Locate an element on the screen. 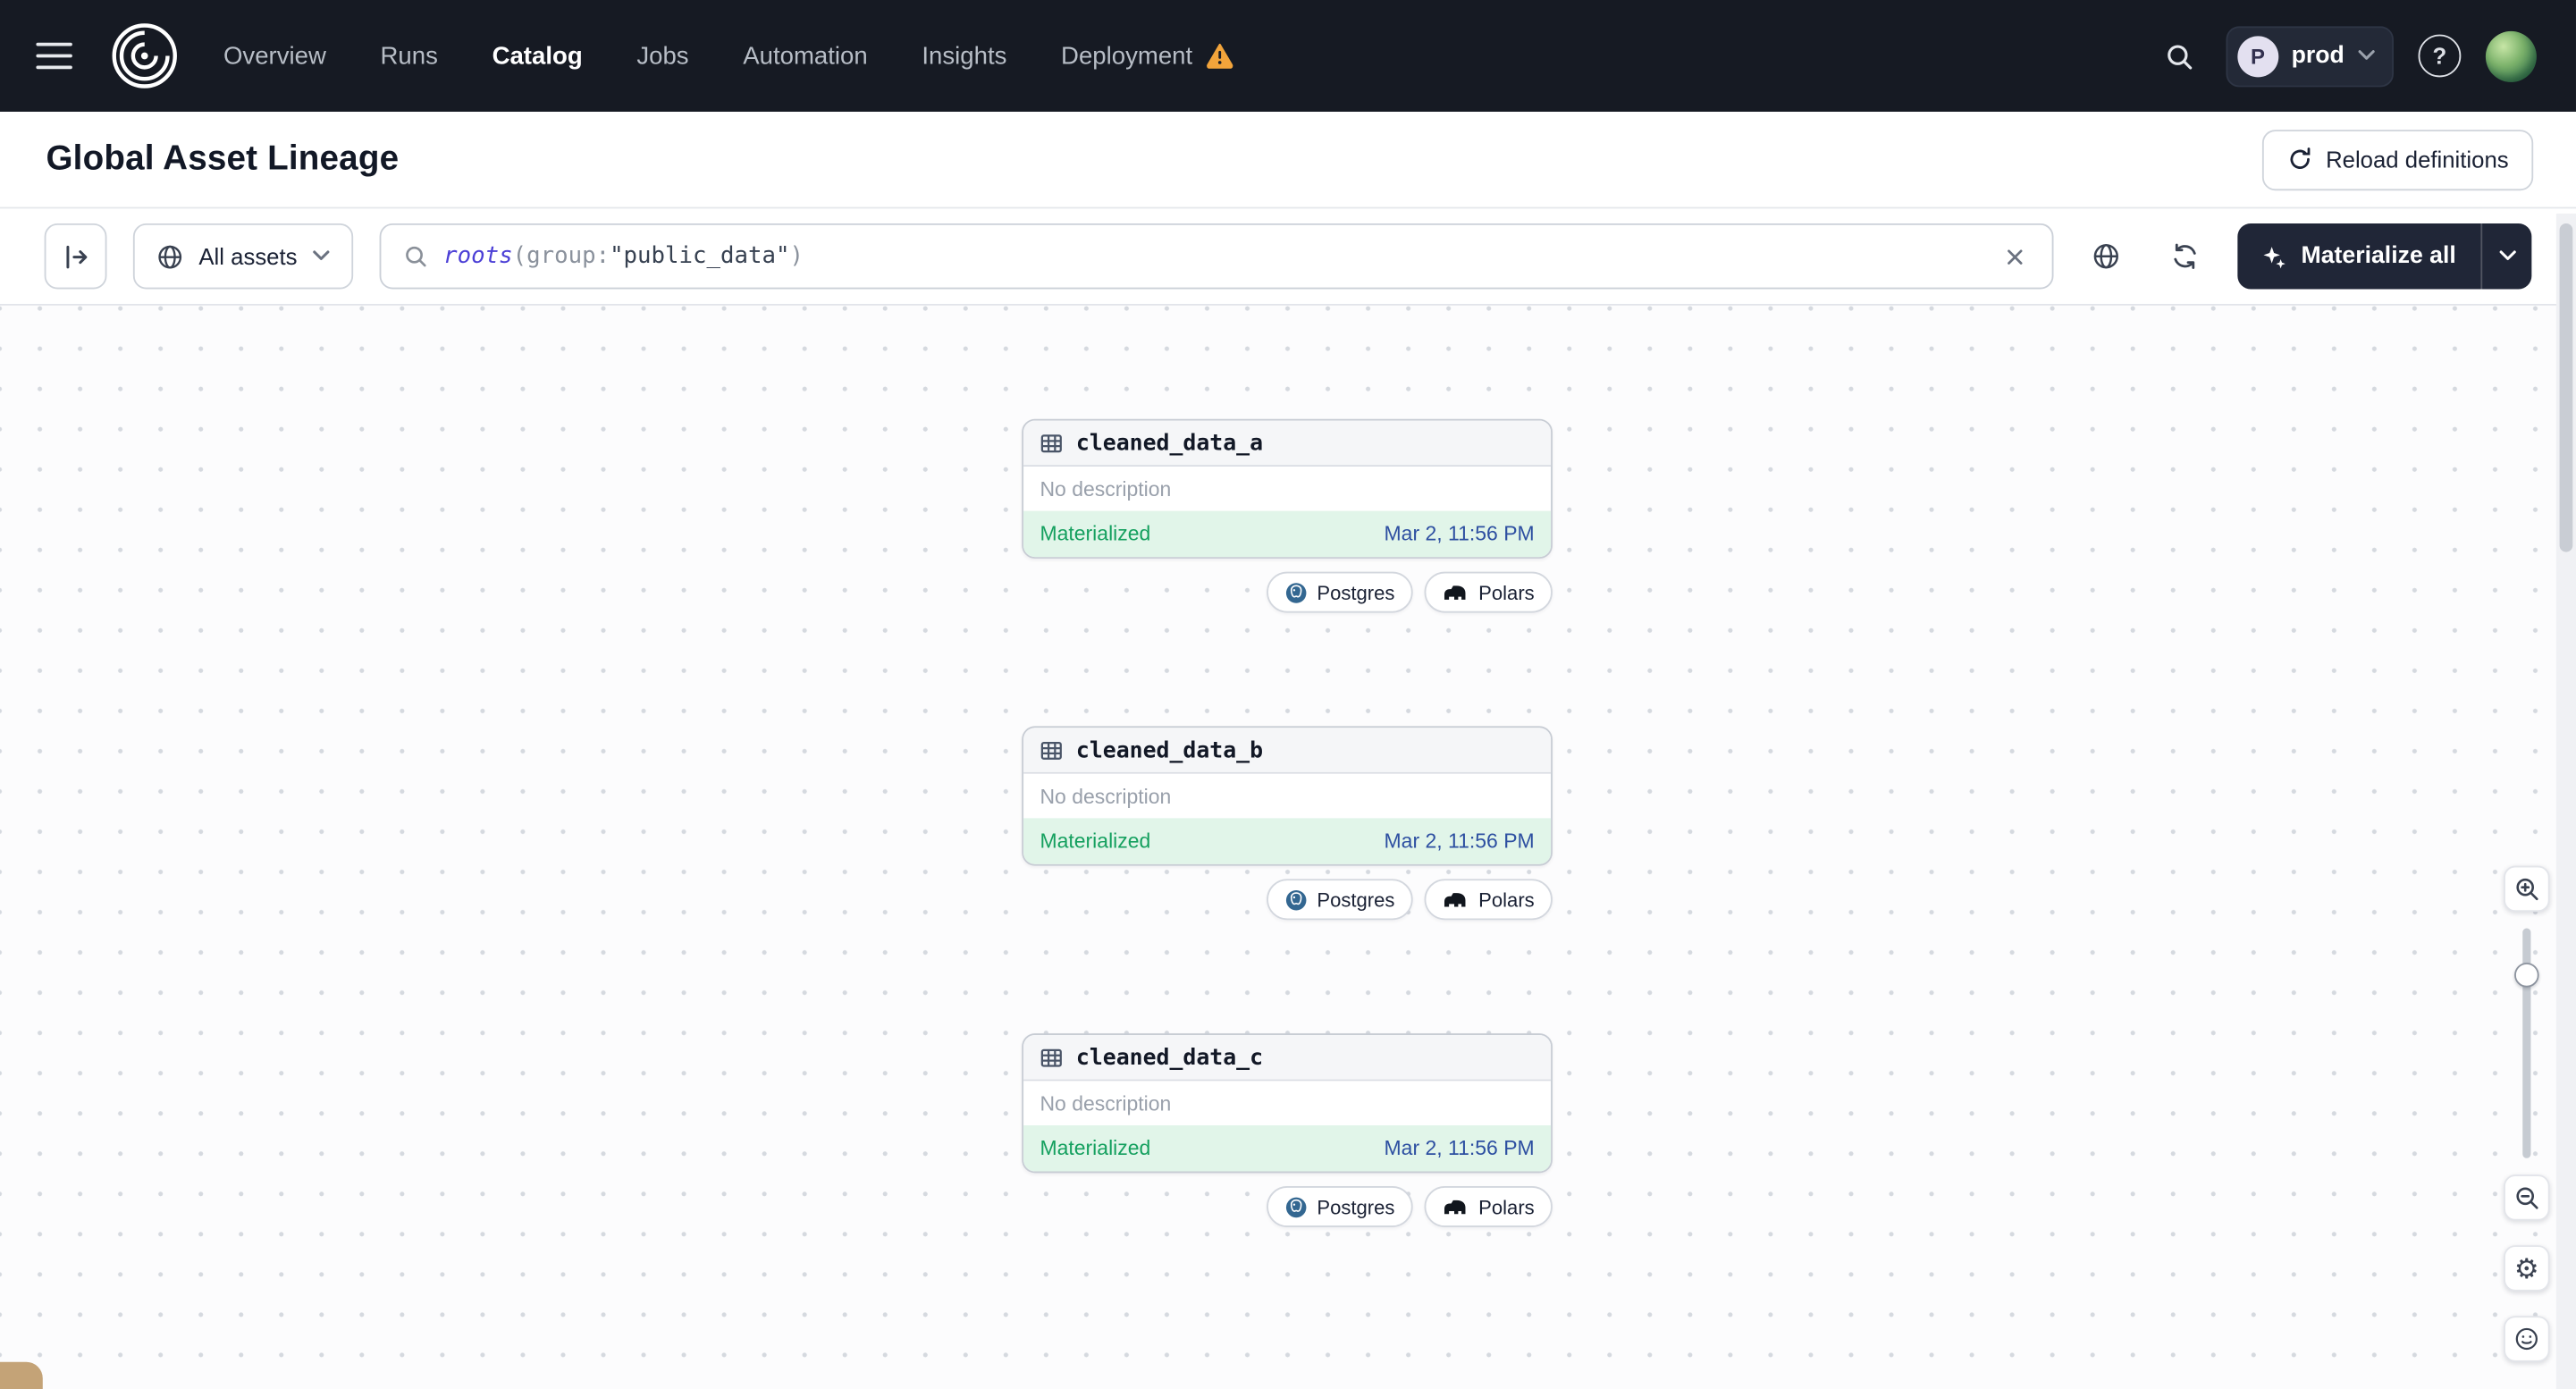  globe-icon is located at coordinates (170, 256).